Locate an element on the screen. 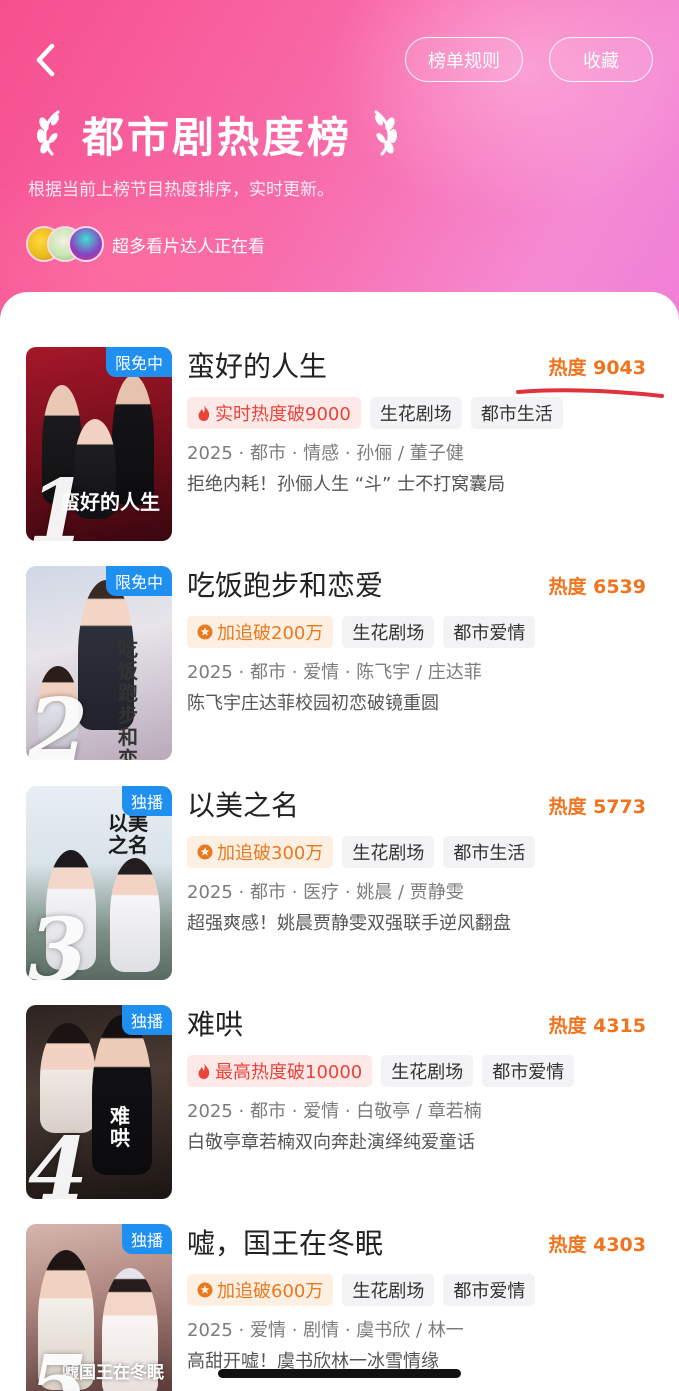  favorite-button: 收藏 is located at coordinates (601, 59).